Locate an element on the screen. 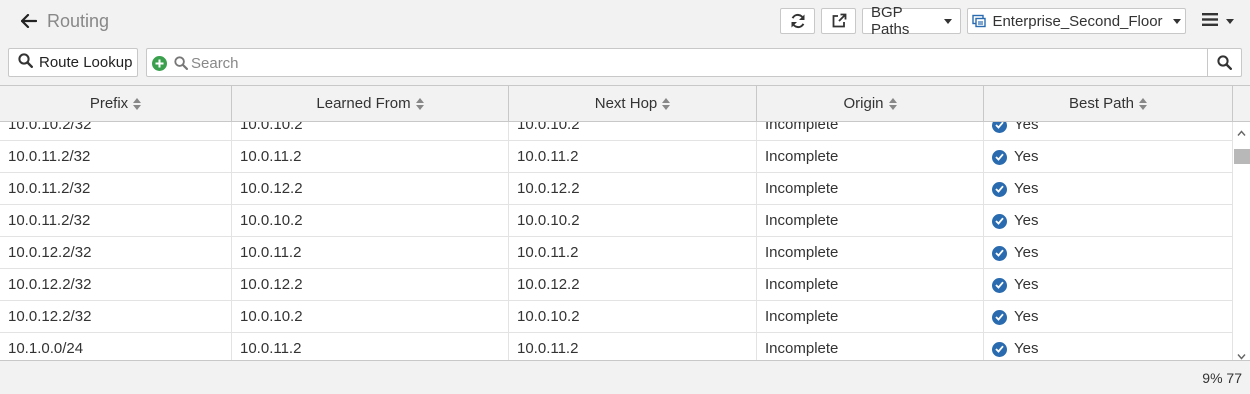 The width and height of the screenshot is (1250, 394). status-text: 9% 77 is located at coordinates (1222, 378).